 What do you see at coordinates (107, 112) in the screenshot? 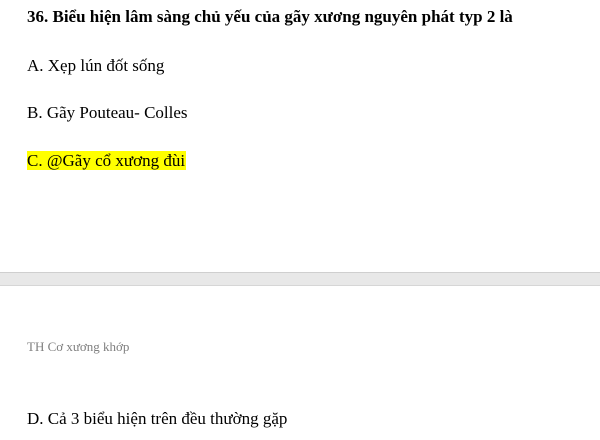
I see `option-b: B. Gãy Pouteau- Colles` at bounding box center [107, 112].